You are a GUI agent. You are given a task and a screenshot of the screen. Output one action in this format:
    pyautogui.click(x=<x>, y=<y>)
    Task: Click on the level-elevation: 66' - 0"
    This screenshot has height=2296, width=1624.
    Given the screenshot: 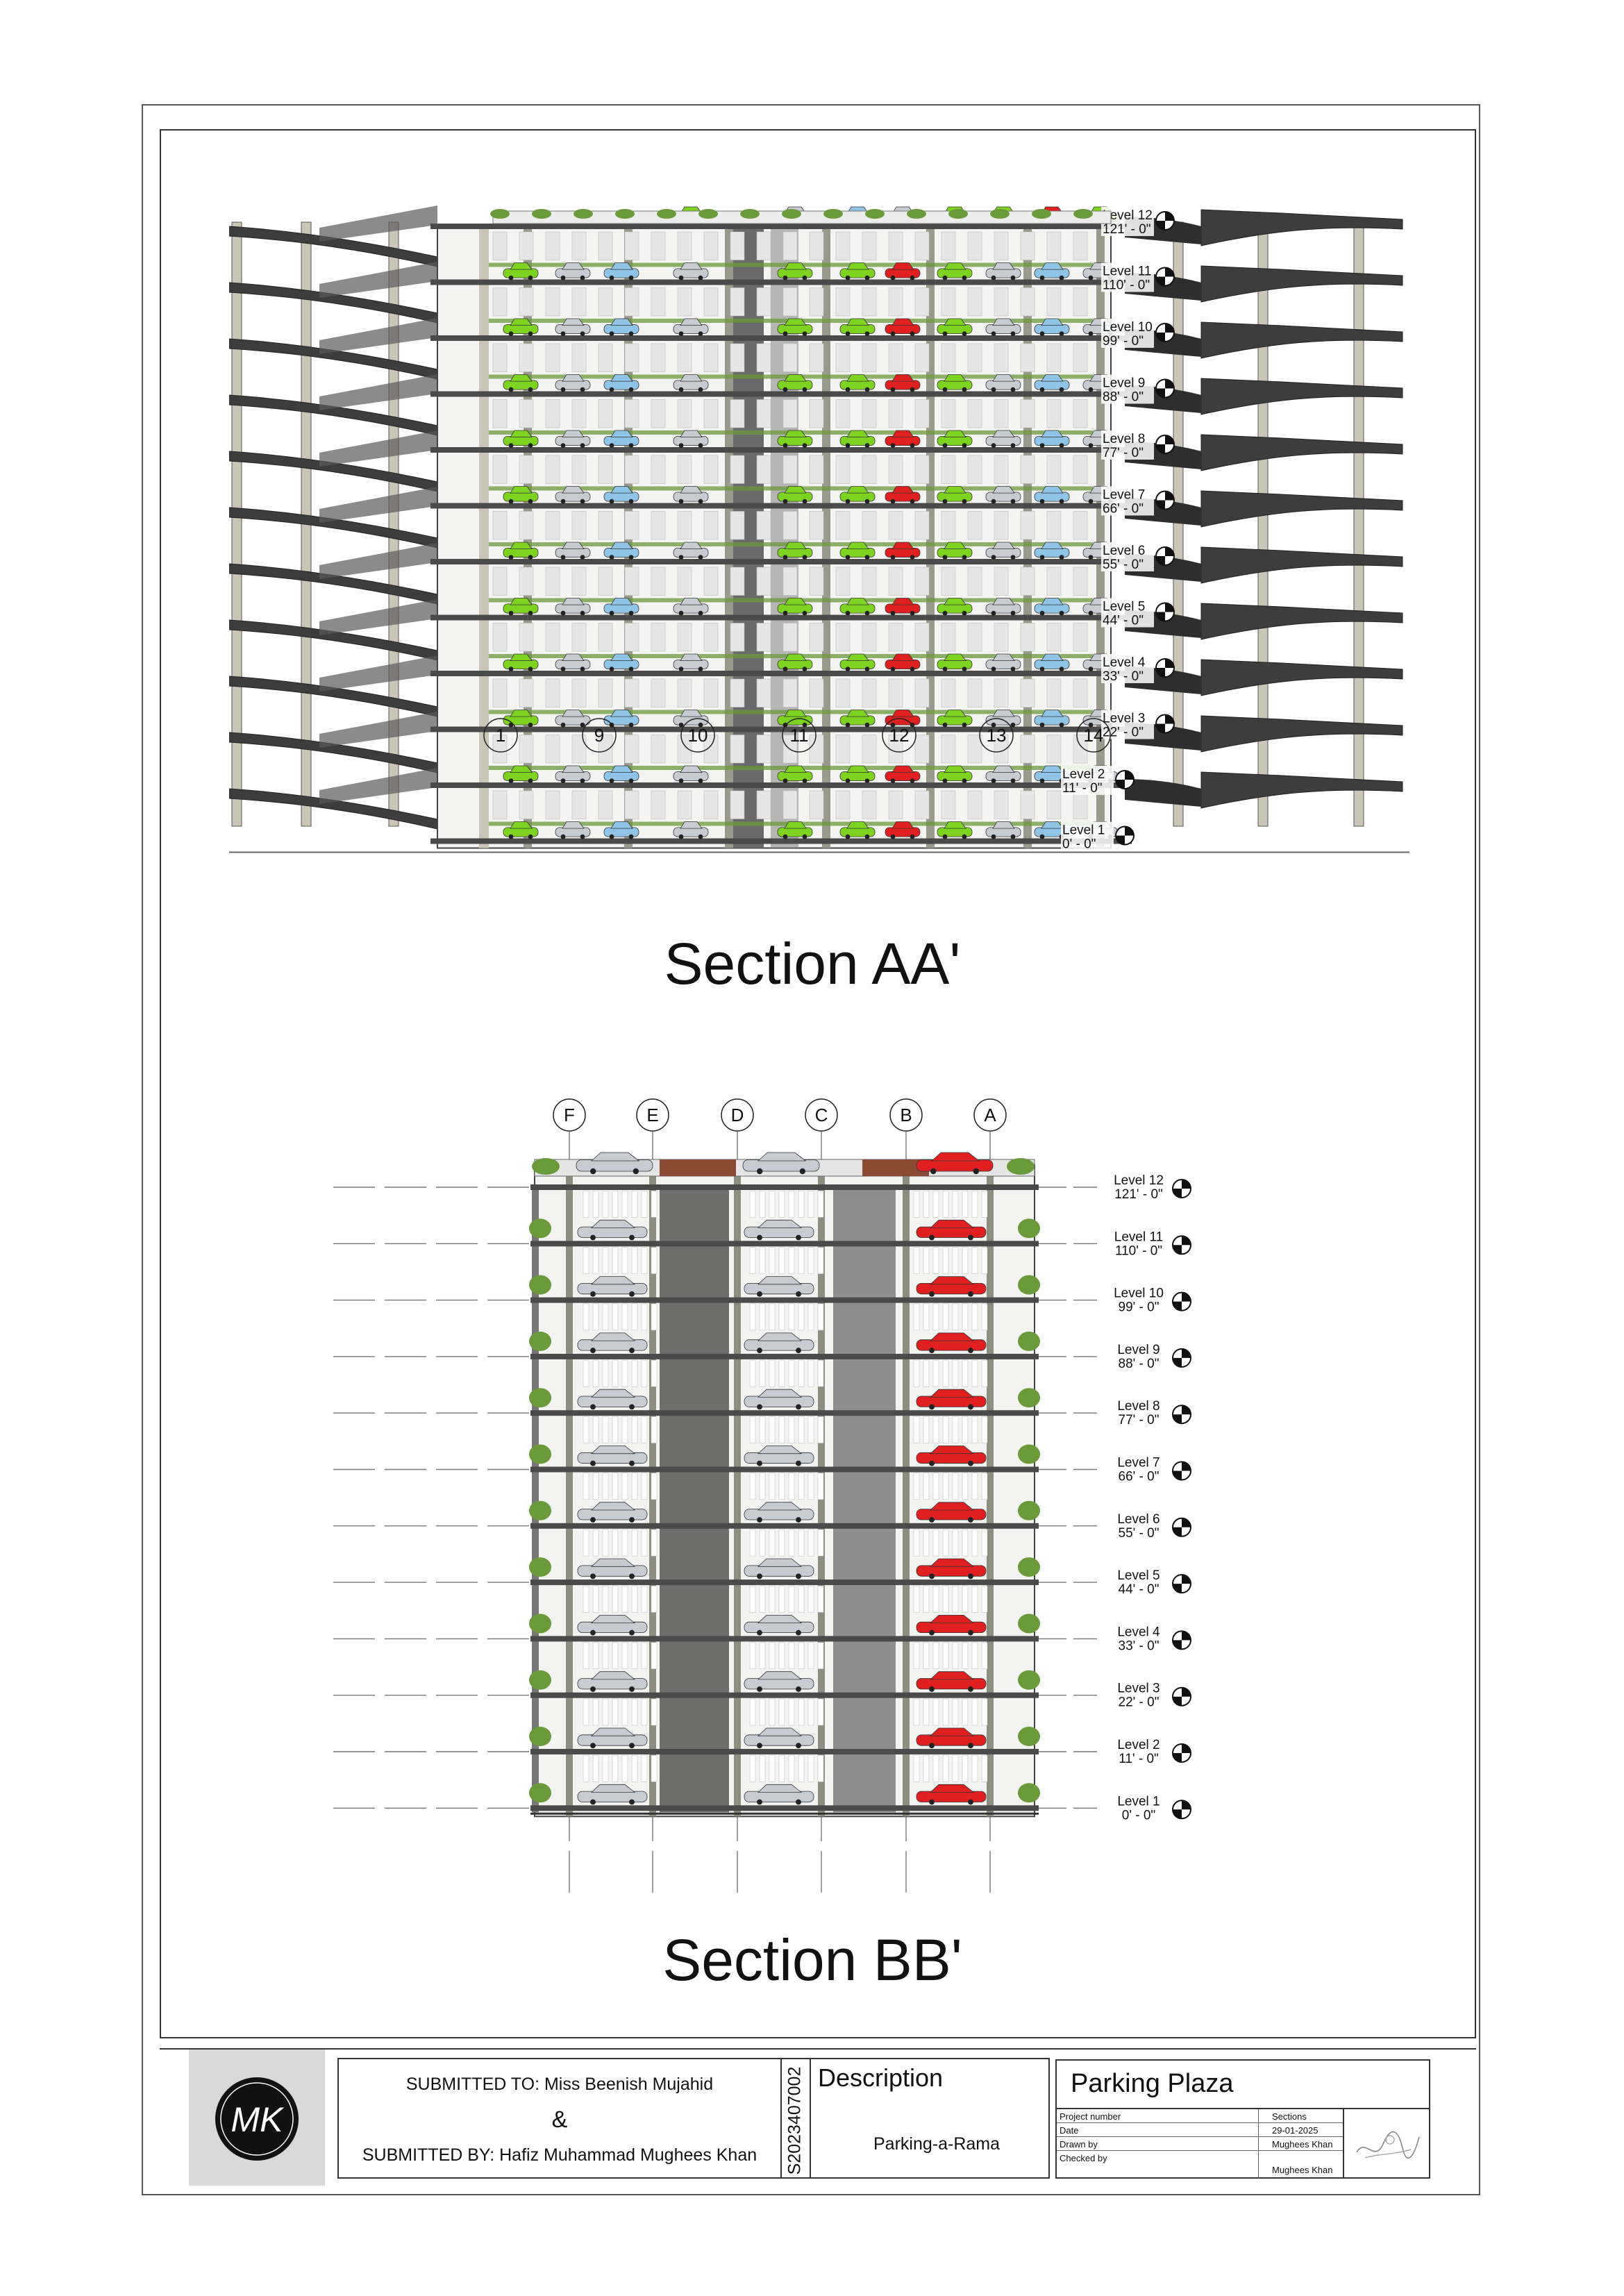 What is the action you would take?
    pyautogui.click(x=1123, y=509)
    